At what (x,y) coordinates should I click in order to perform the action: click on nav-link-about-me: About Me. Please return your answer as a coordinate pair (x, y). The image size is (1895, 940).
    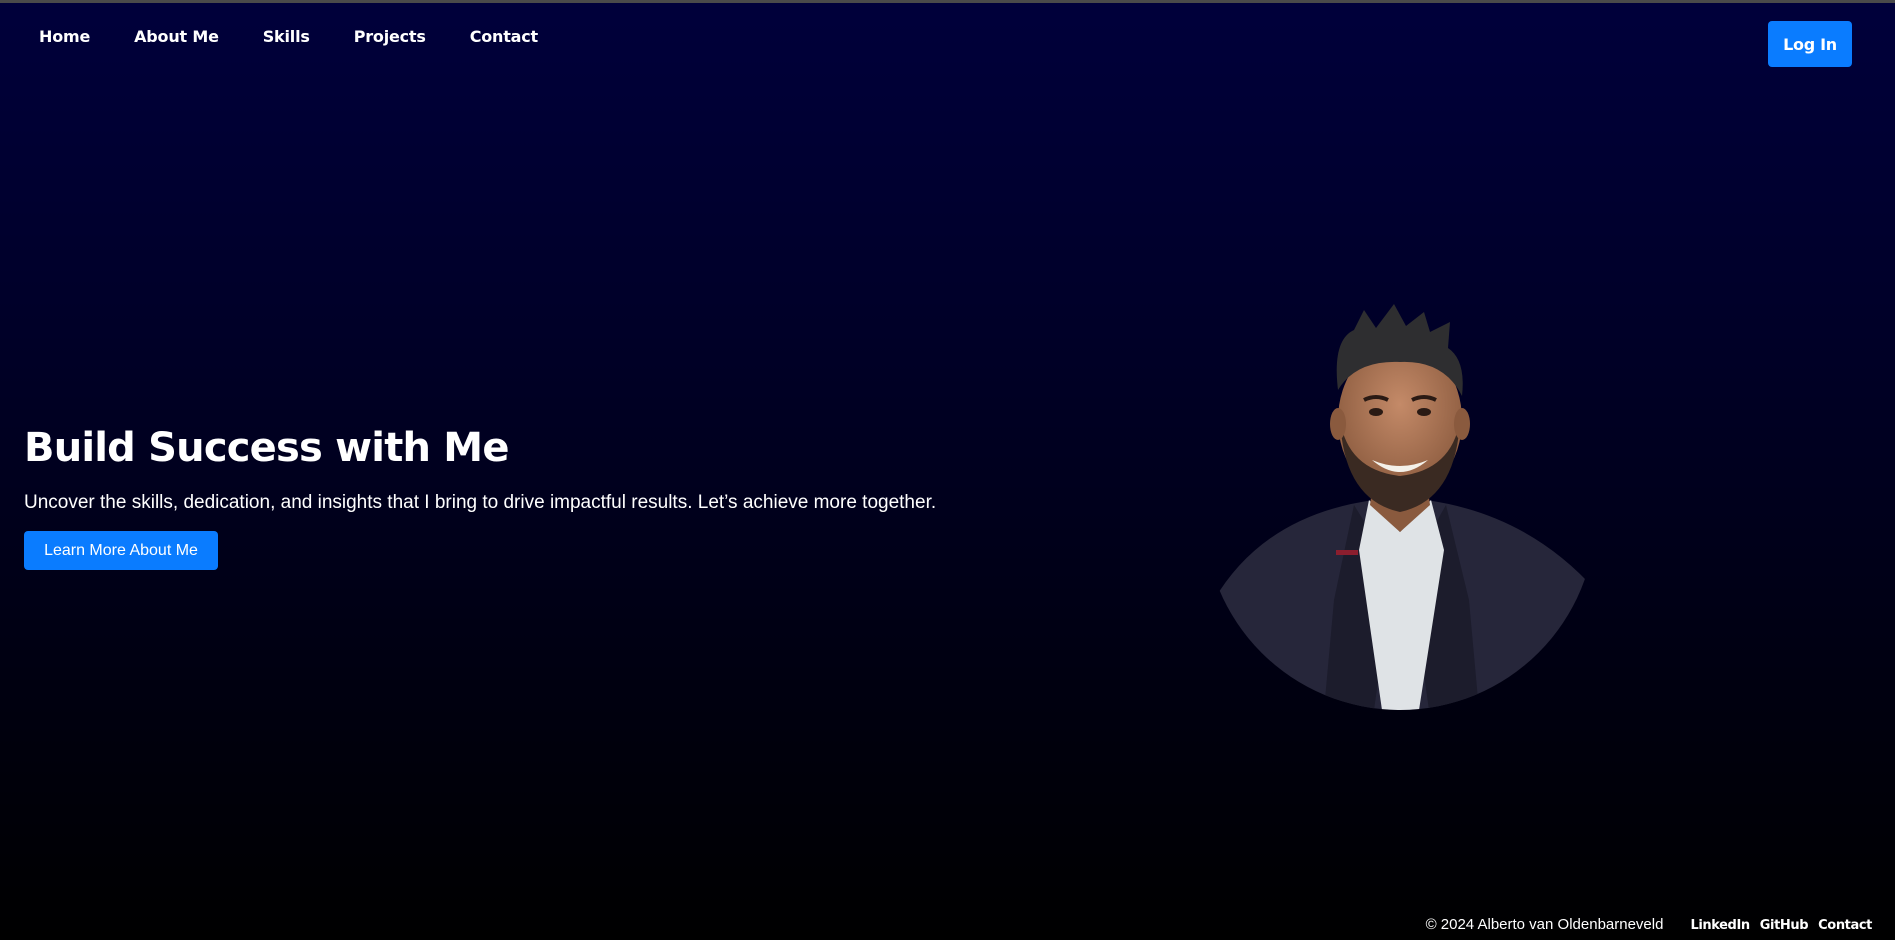
    Looking at the image, I should click on (176, 36).